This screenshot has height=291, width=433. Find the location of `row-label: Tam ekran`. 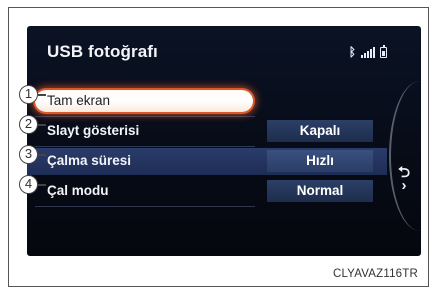

row-label: Tam ekran is located at coordinates (79, 100).